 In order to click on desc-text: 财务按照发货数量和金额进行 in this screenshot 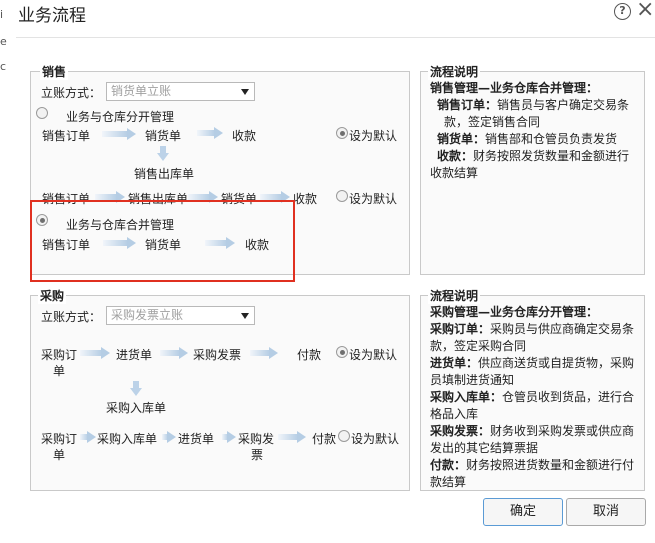, I will do `click(551, 156)`.